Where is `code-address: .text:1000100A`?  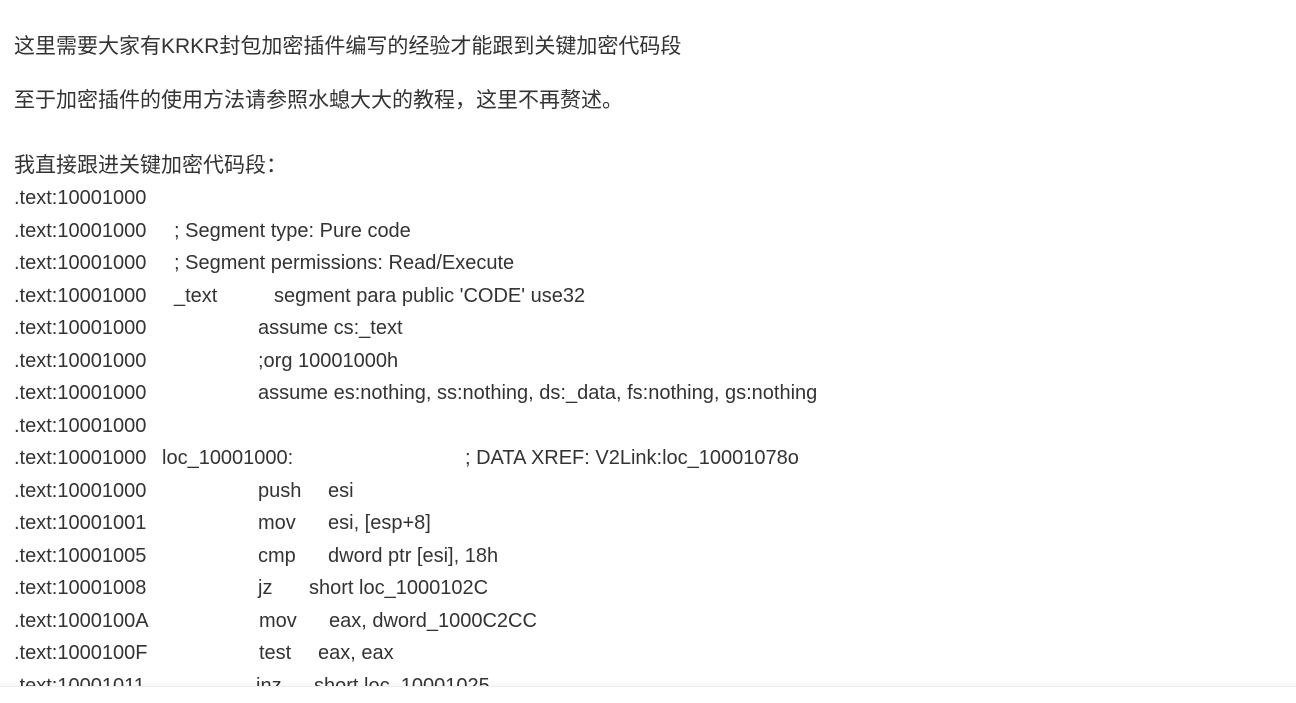 code-address: .text:1000100A is located at coordinates (81, 620).